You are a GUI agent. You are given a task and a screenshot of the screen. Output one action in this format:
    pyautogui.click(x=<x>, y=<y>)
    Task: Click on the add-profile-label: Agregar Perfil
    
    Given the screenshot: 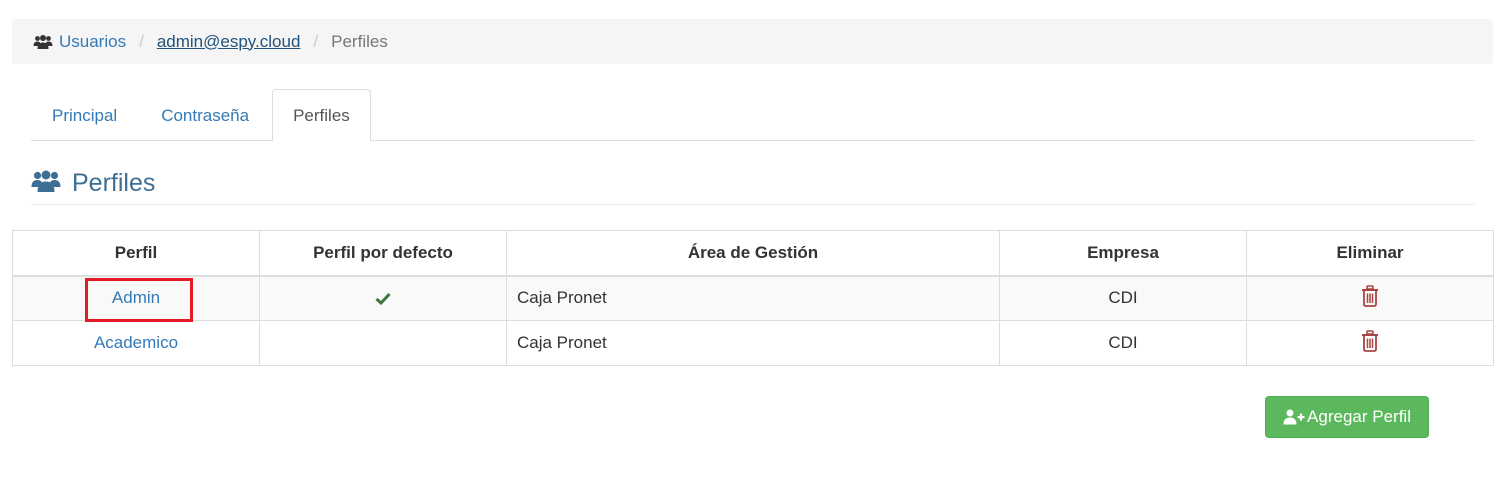 What is the action you would take?
    pyautogui.click(x=1359, y=416)
    